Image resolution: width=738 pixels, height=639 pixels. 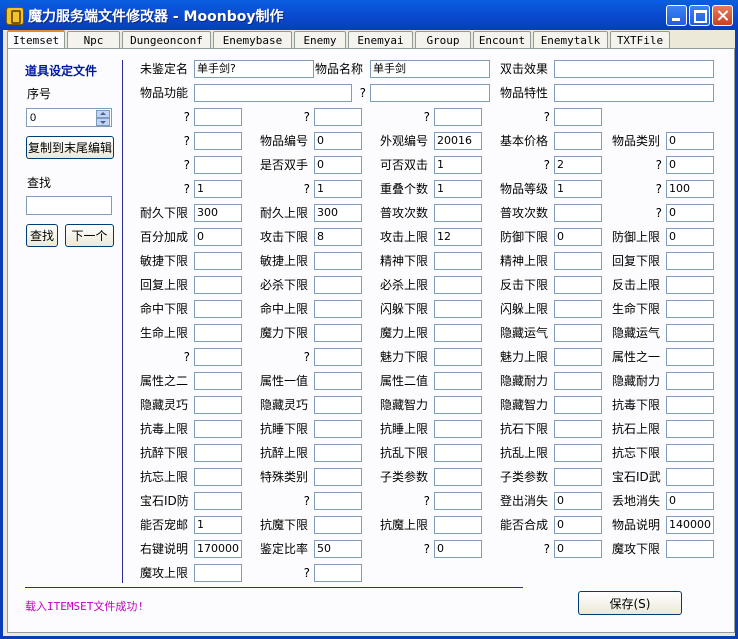 I want to click on field-input: 8, so click(x=338, y=237).